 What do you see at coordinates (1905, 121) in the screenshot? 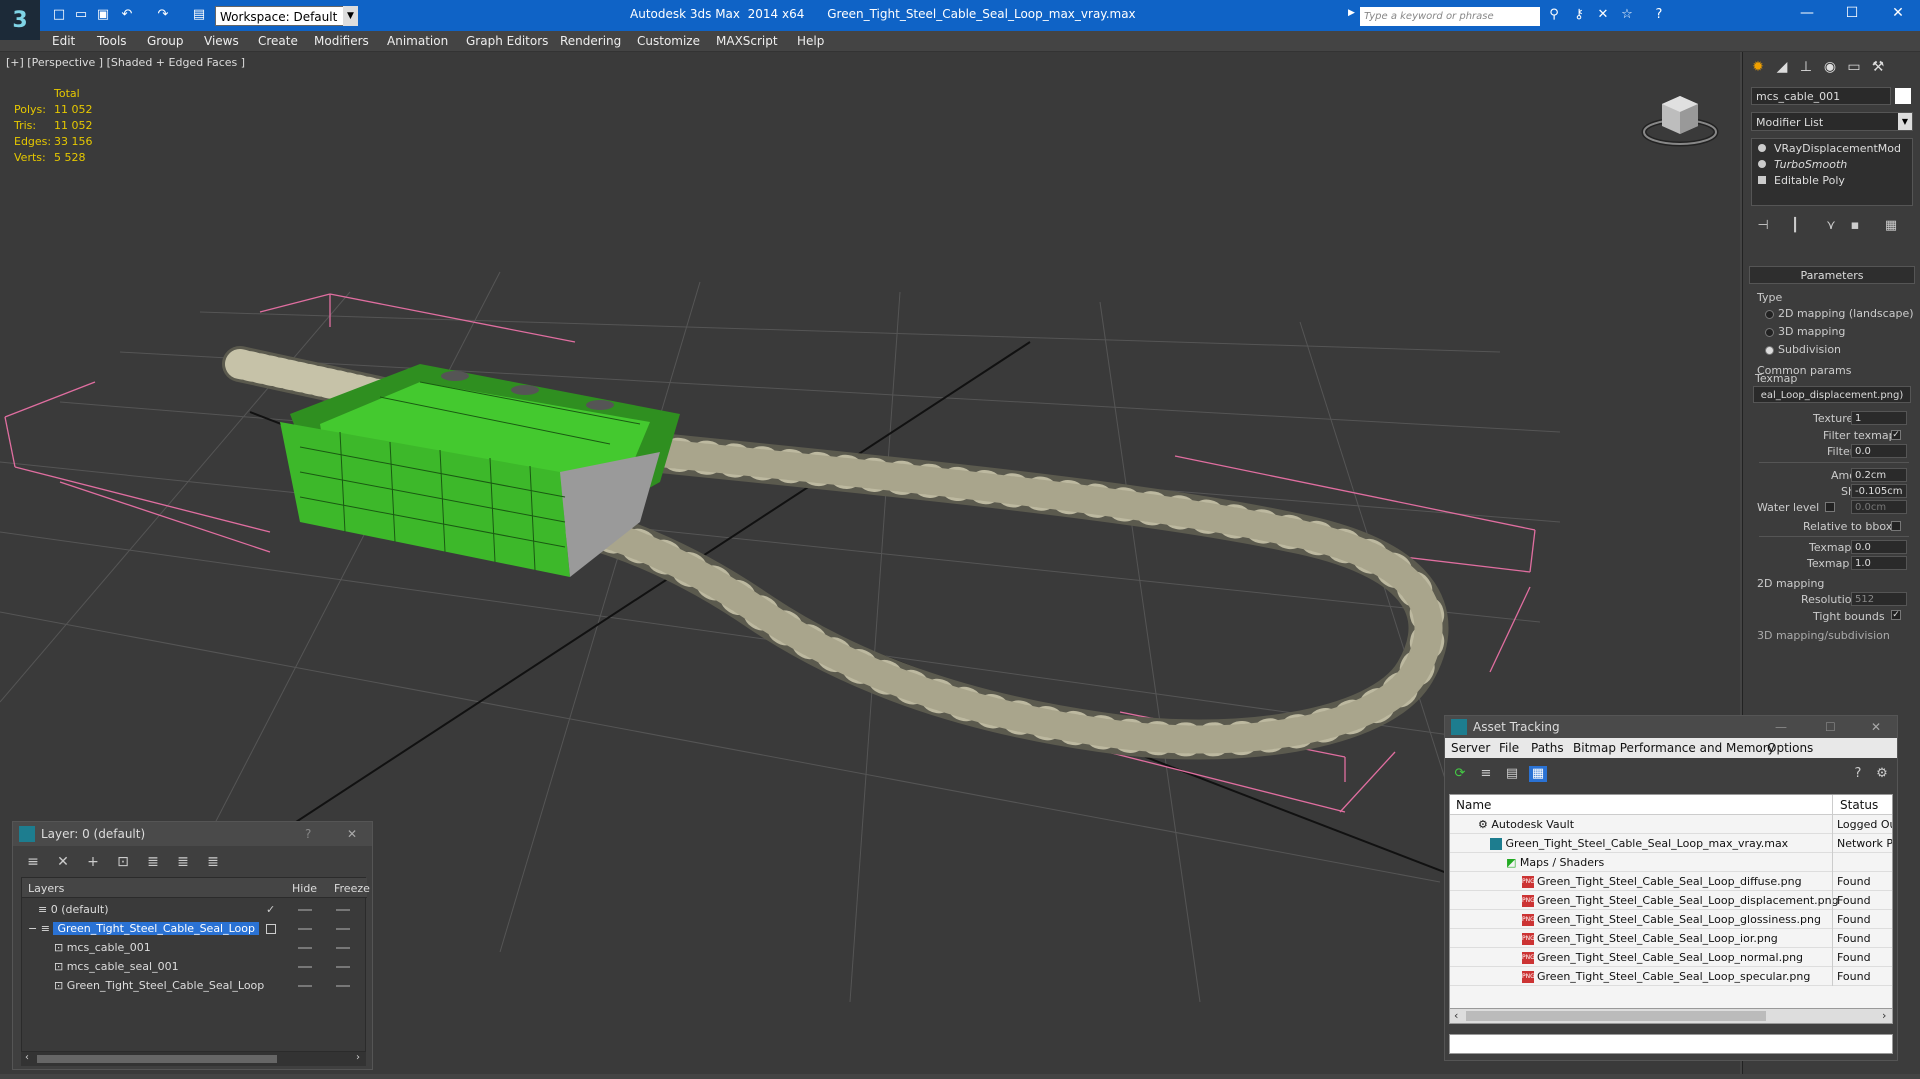
I see `chevron-down-icon: ▼` at bounding box center [1905, 121].